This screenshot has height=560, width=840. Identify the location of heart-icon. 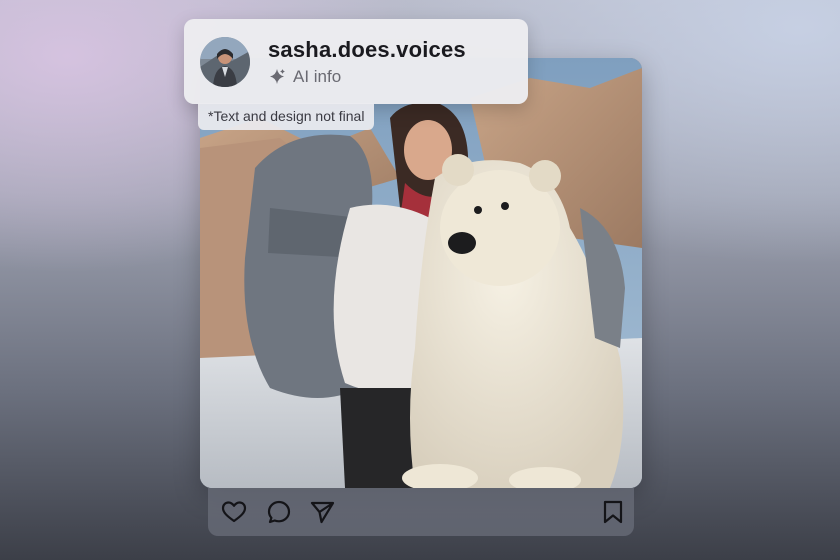
(234, 512).